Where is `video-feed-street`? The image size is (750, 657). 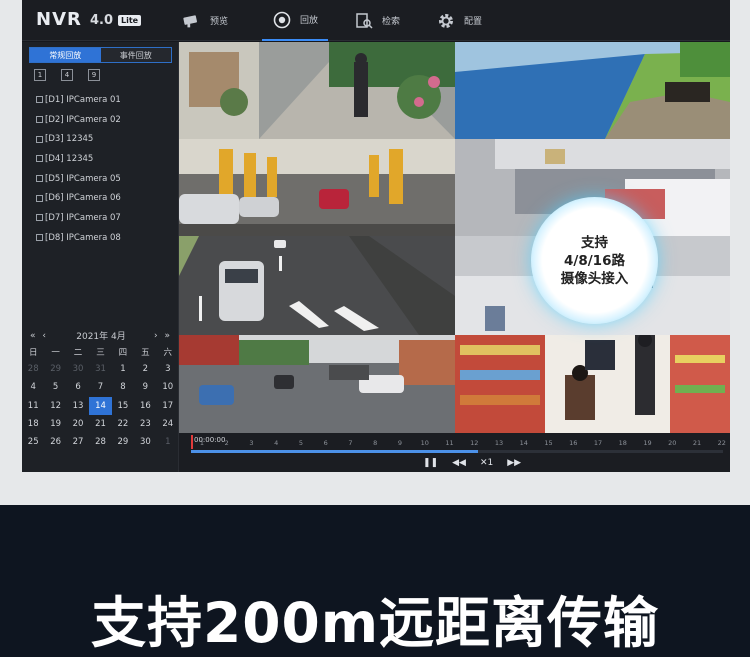 video-feed-street is located at coordinates (317, 384).